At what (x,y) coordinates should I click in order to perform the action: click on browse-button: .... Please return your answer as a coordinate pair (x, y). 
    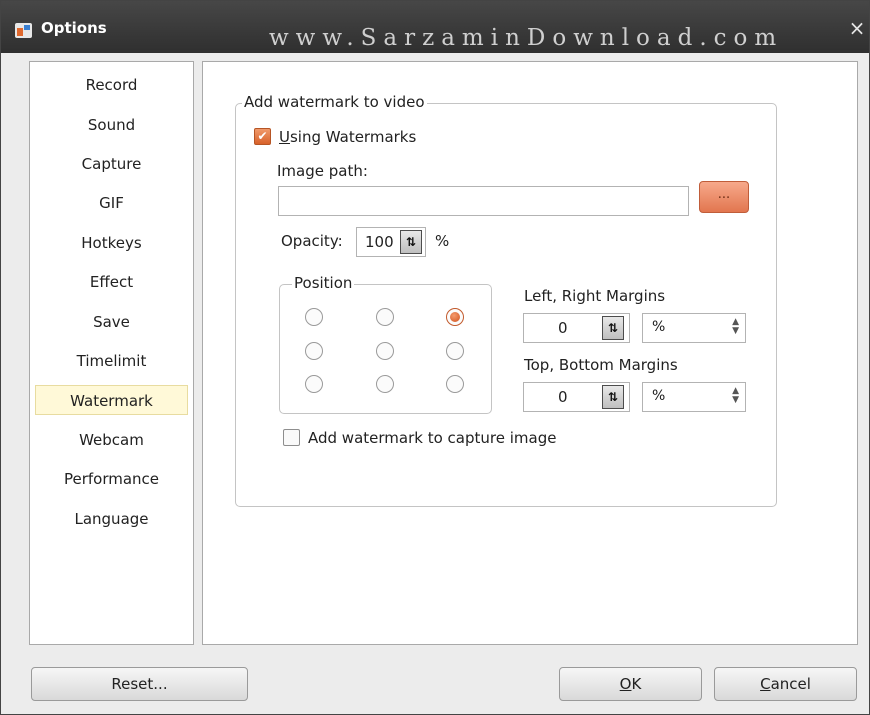
    Looking at the image, I should click on (724, 197).